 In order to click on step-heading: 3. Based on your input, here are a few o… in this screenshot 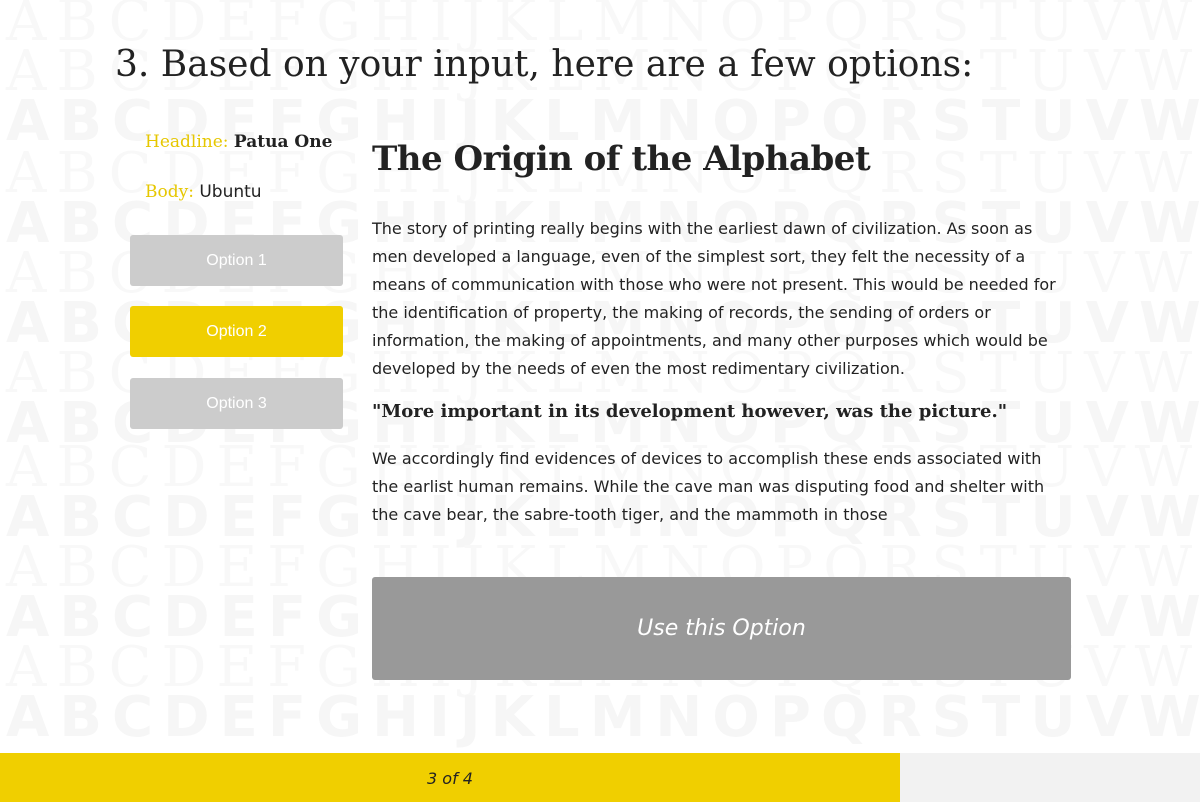, I will do `click(544, 64)`.